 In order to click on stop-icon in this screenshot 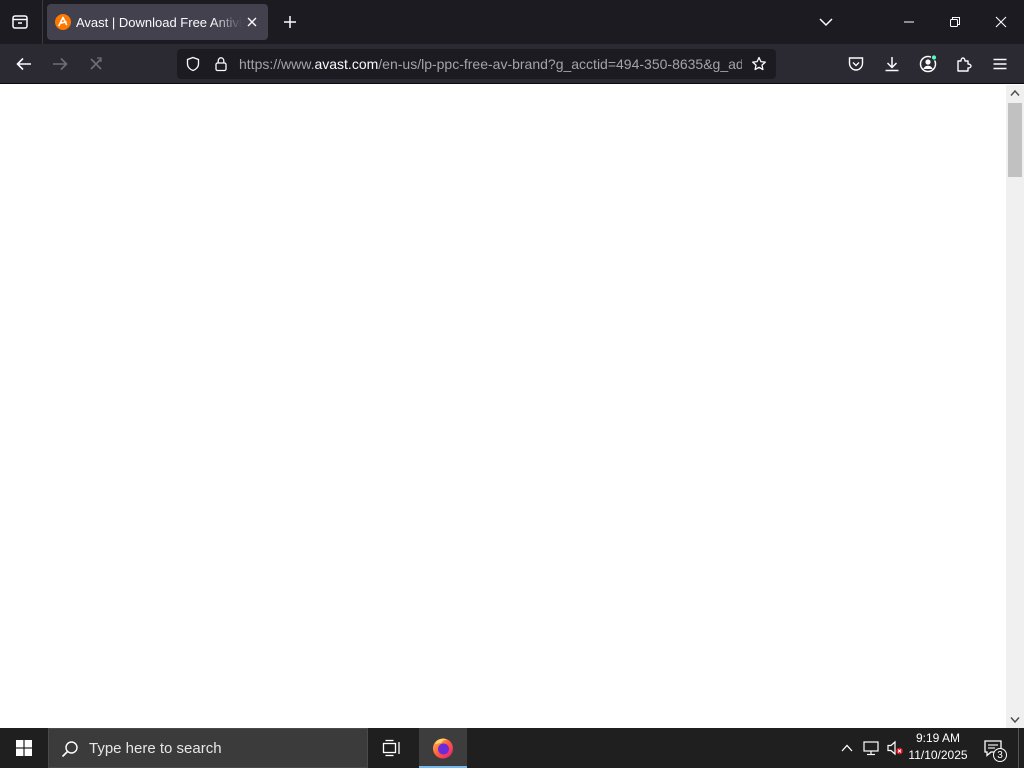, I will do `click(96, 63)`.